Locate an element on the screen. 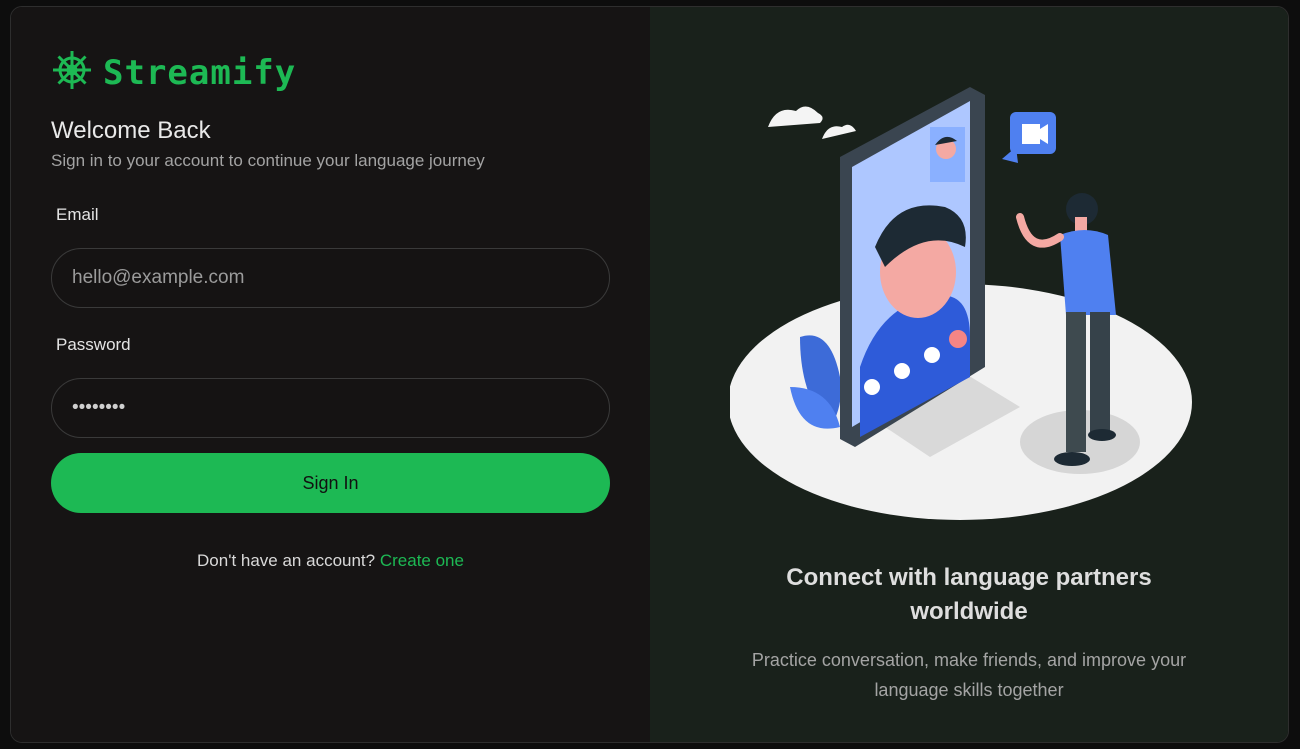 This screenshot has width=1300, height=749. email-label: Email is located at coordinates (77, 214).